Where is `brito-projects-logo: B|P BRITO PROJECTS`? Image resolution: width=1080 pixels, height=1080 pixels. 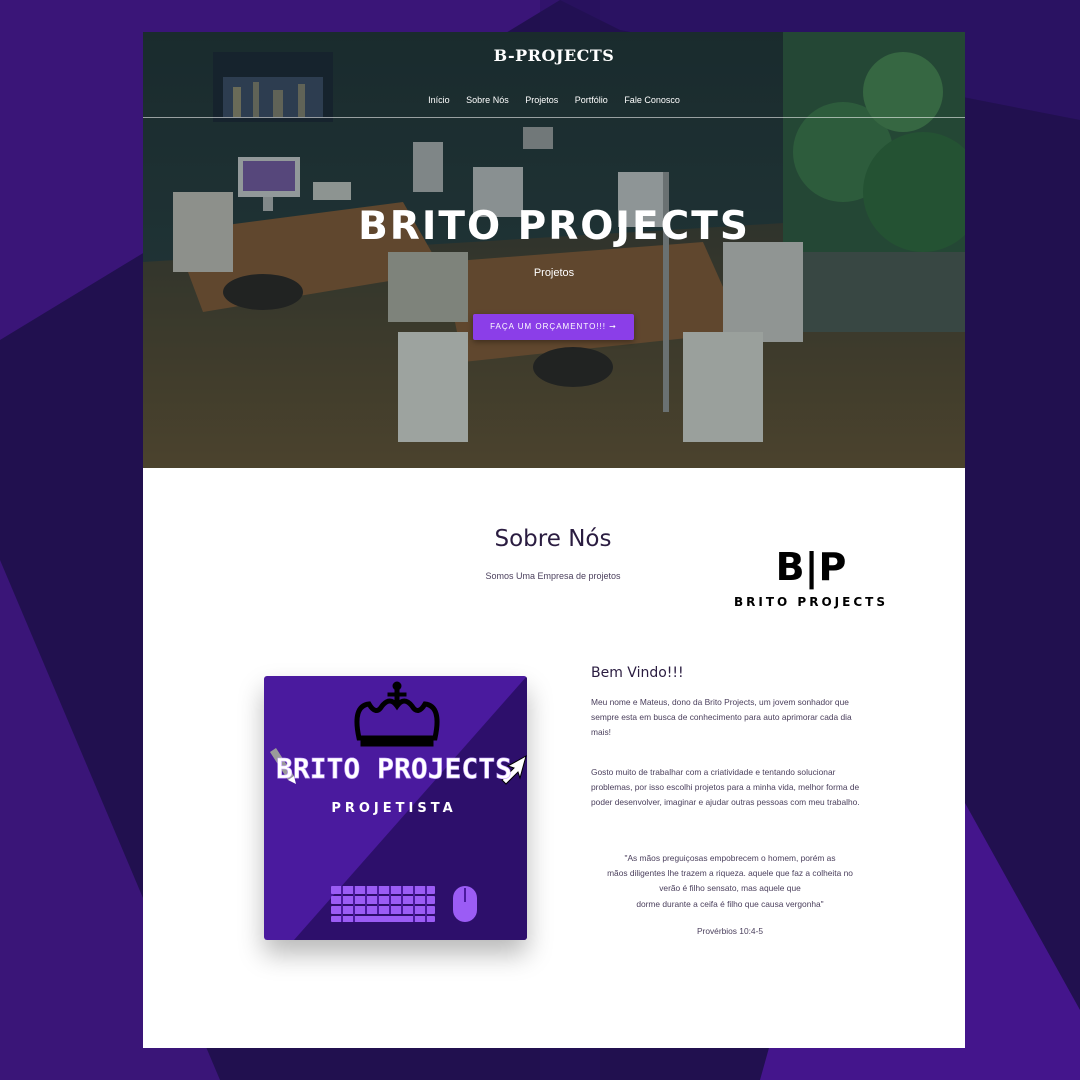 brito-projects-logo: B|P BRITO PROJECTS is located at coordinates (811, 577).